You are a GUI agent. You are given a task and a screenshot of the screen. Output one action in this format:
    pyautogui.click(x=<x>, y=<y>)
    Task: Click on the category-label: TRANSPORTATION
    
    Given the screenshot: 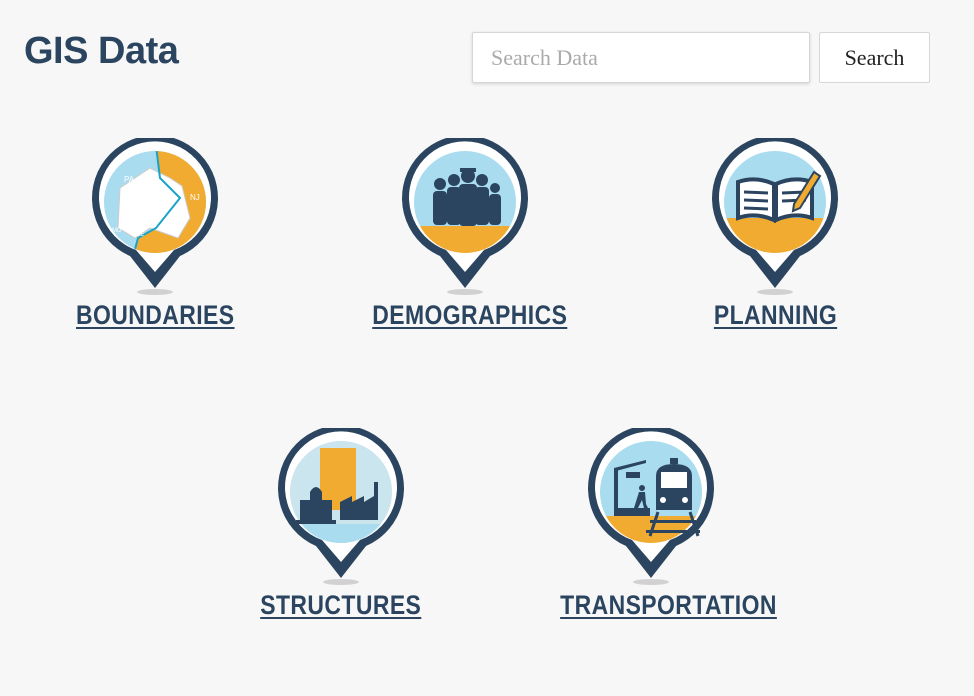 What is the action you would take?
    pyautogui.click(x=668, y=605)
    